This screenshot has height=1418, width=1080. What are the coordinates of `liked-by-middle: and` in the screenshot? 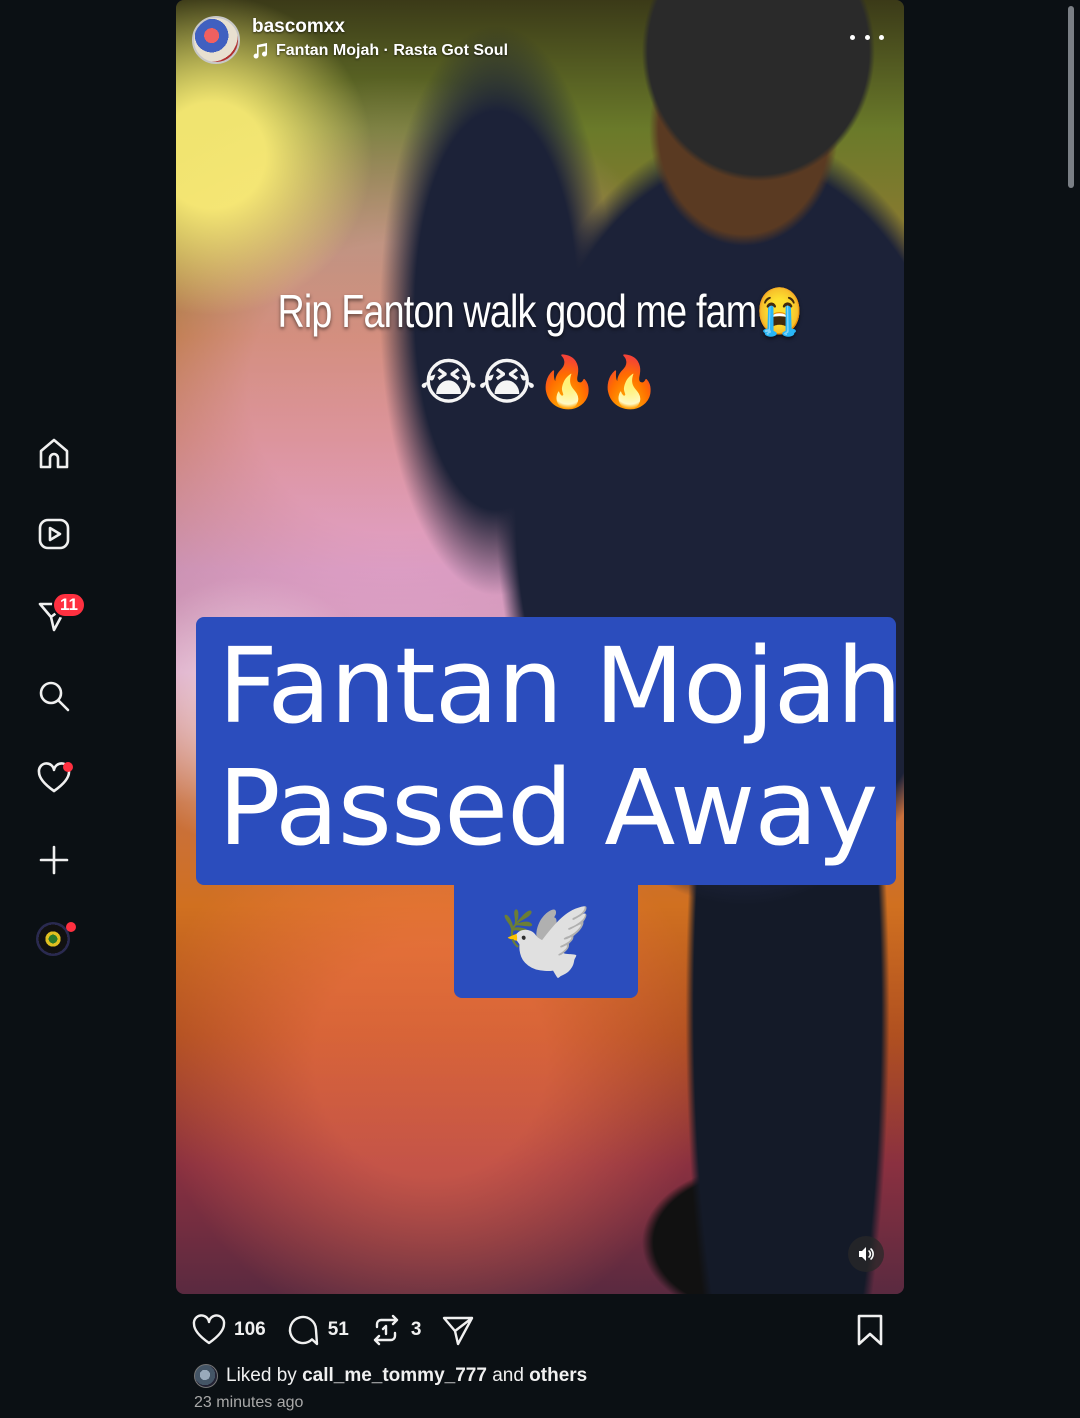 It's located at (508, 1375).